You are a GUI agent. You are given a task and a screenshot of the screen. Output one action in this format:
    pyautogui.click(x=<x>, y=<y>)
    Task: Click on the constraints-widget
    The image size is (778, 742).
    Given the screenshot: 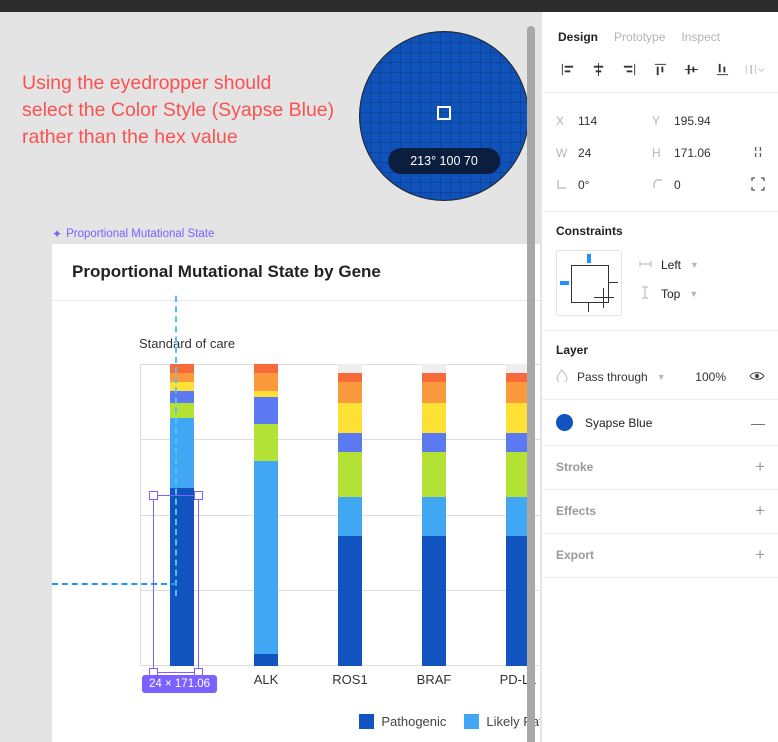 What is the action you would take?
    pyautogui.click(x=589, y=283)
    